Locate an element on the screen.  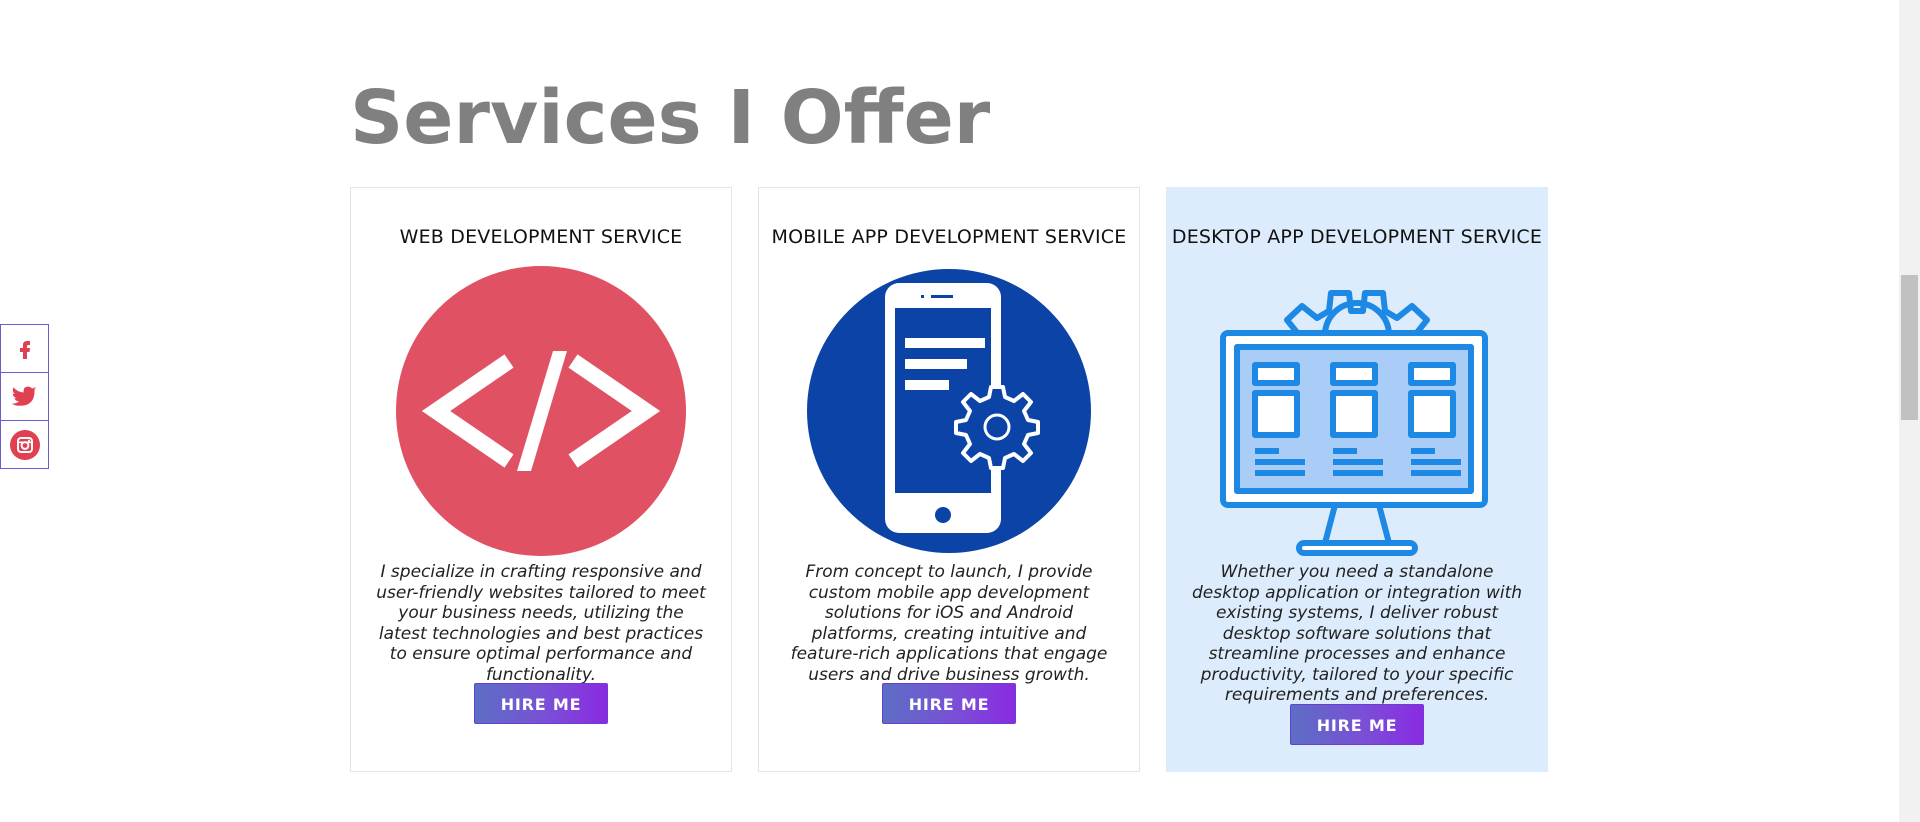
instagram-link is located at coordinates (24, 444).